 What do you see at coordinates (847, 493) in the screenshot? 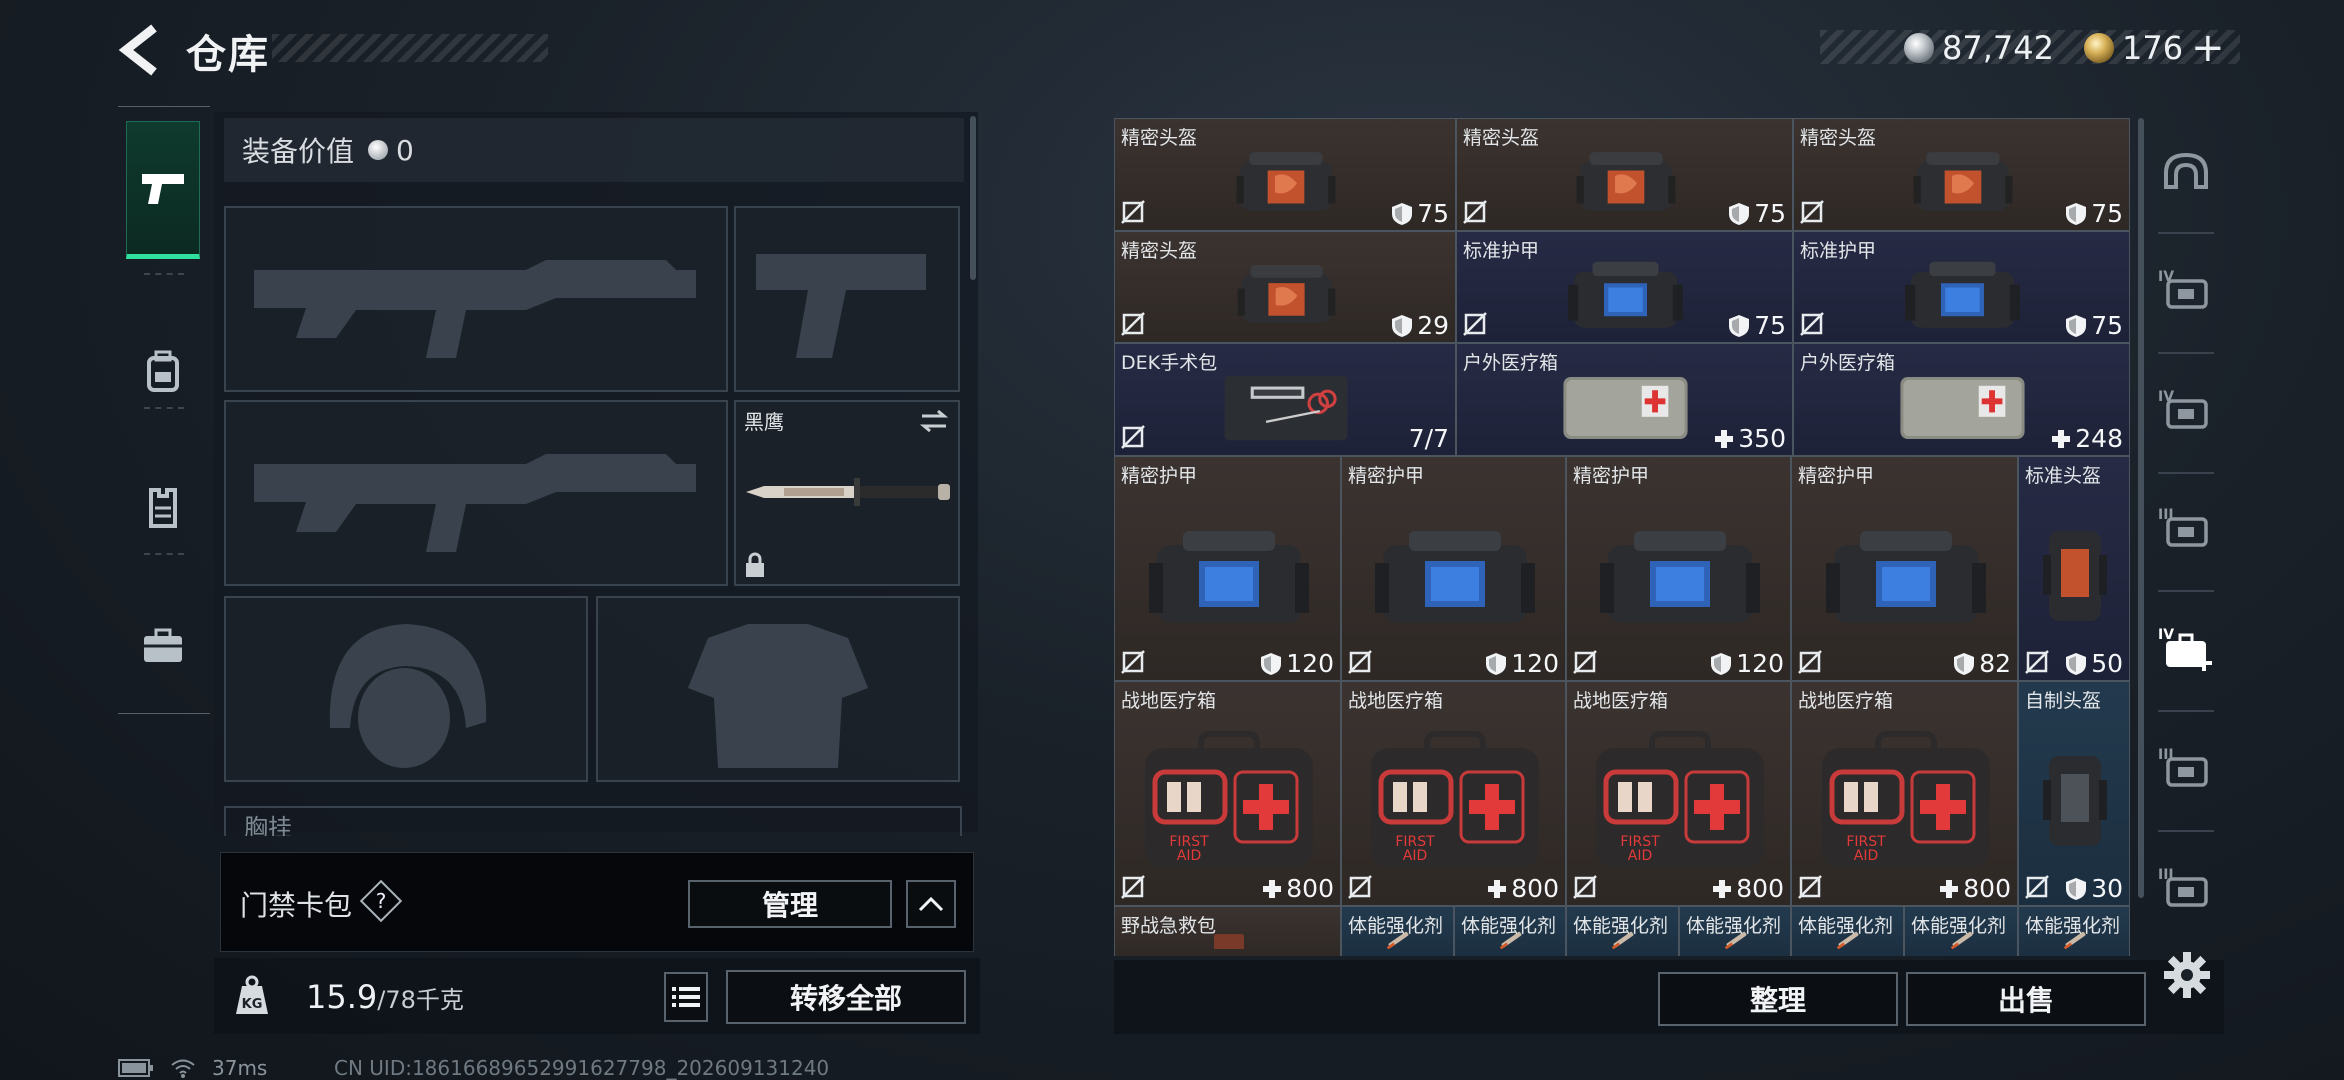
I see `melee-slot: 黑鹰` at bounding box center [847, 493].